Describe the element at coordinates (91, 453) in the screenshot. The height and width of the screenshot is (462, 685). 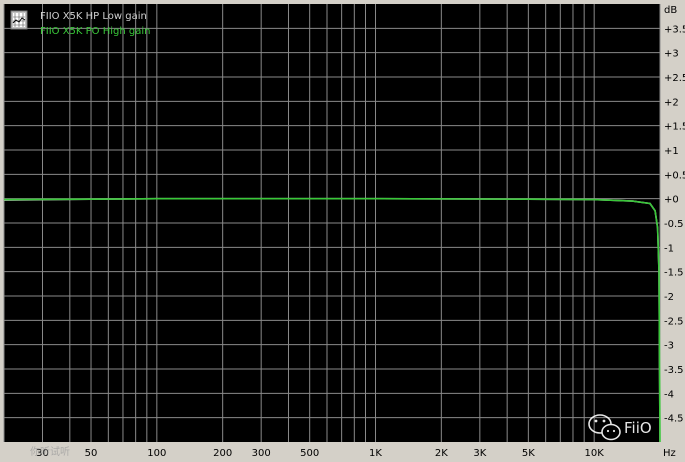
I see `x-tick-label: 50` at that location.